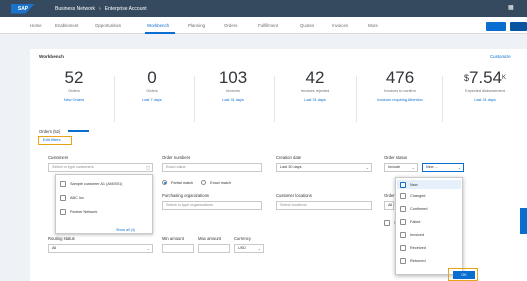 The height and width of the screenshot is (281, 527). I want to click on tab-planning: Planning, so click(196, 25).